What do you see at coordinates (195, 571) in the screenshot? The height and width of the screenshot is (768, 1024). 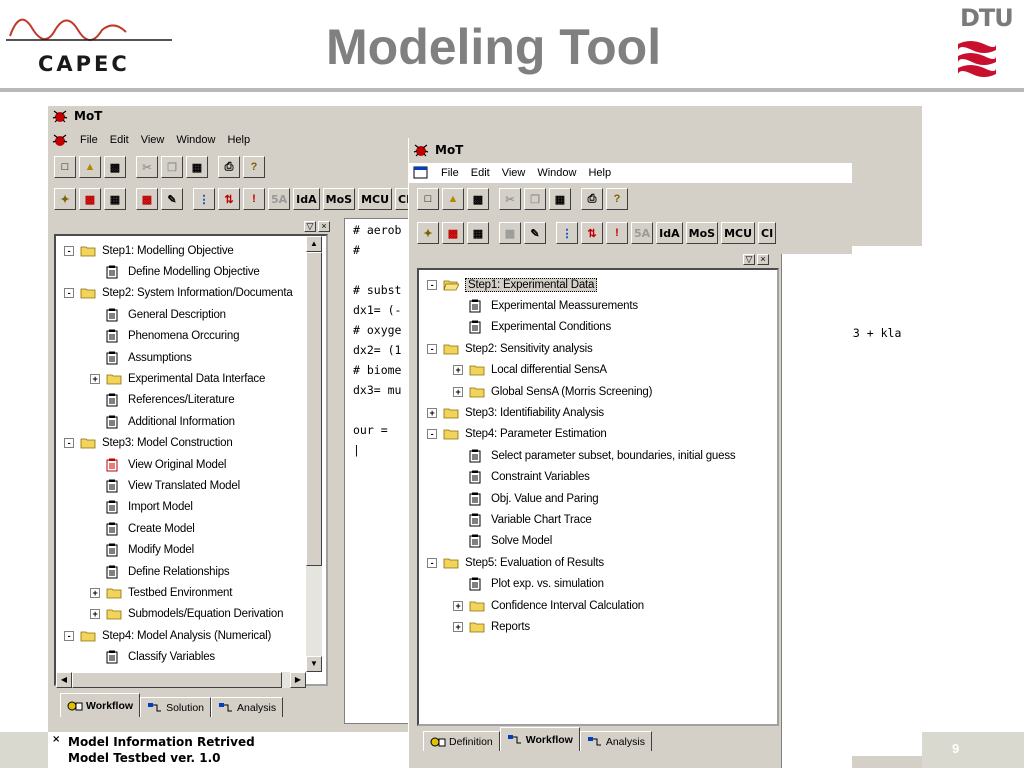 I see `tree-item: Define Relationships` at bounding box center [195, 571].